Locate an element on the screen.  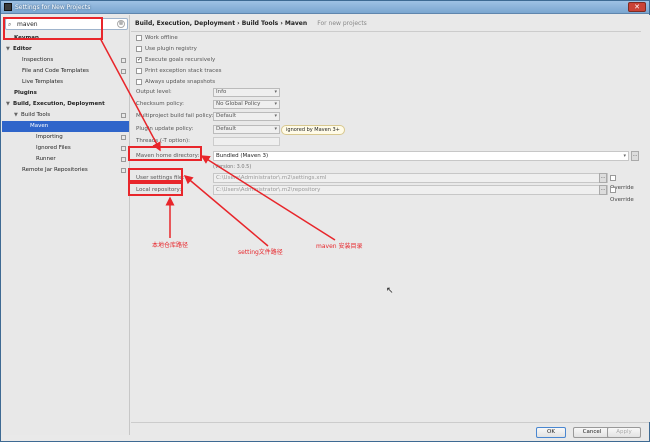
maven-home-highlight-box is located at coordinates (165, 153).